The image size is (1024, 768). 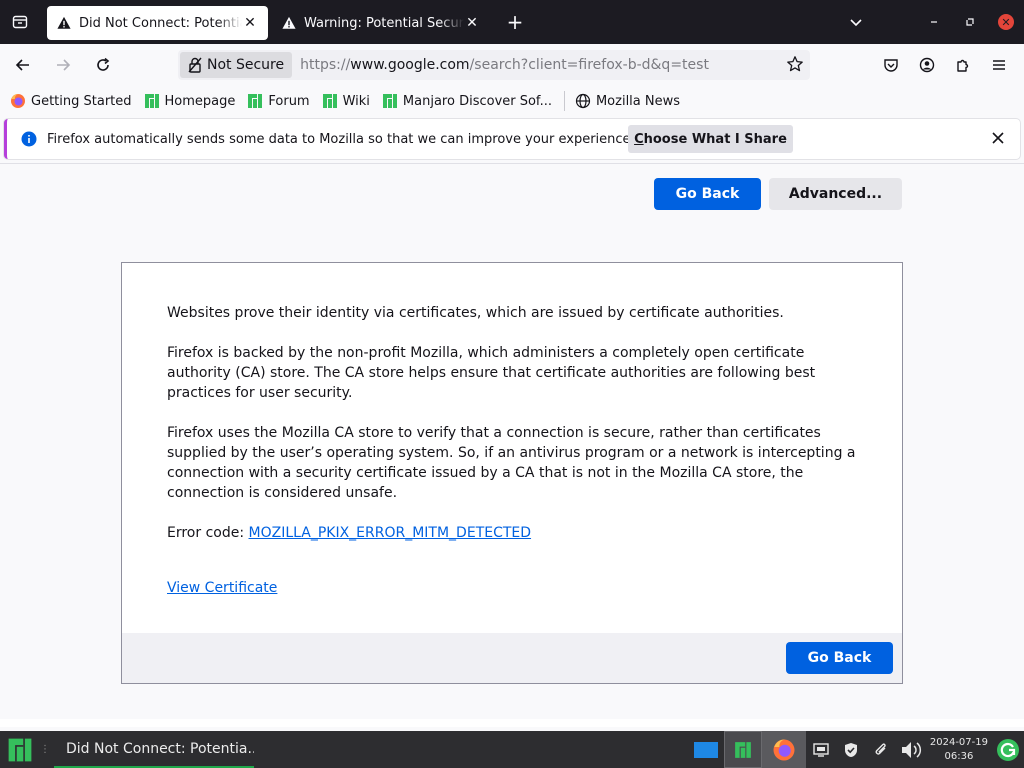 What do you see at coordinates (707, 194) in the screenshot?
I see `go-back-button: Go Back` at bounding box center [707, 194].